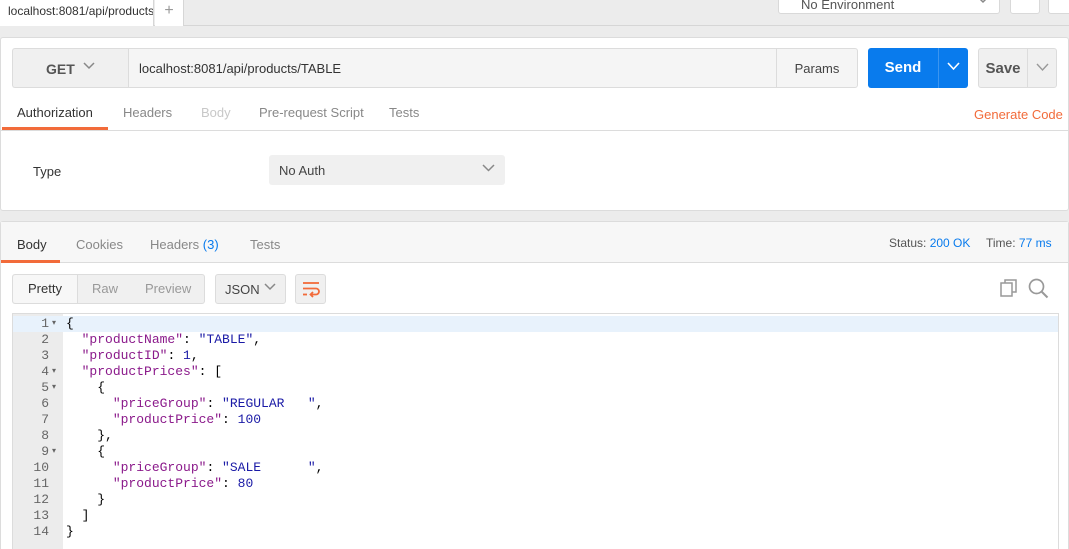 The image size is (1069, 549). I want to click on response-headers-count: (3), so click(210, 244).